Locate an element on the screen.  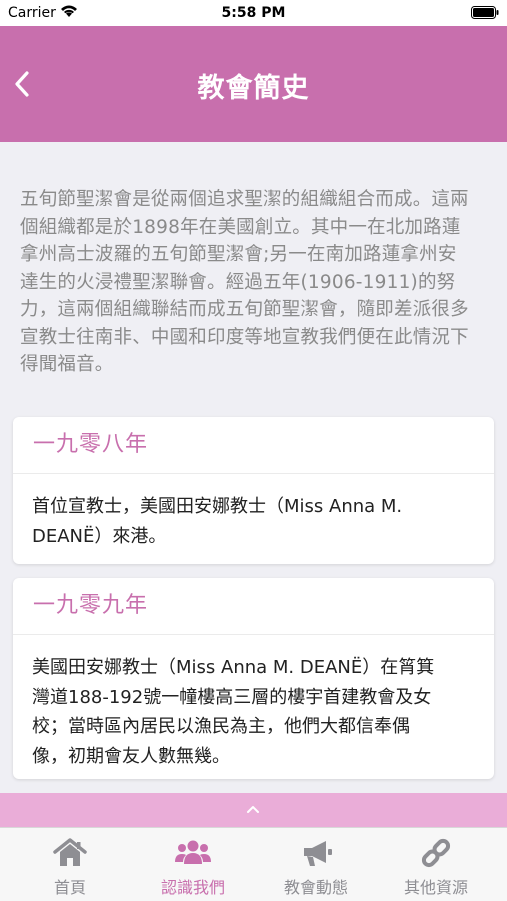
navigation-bar: 教會簡史 is located at coordinates (253, 84).